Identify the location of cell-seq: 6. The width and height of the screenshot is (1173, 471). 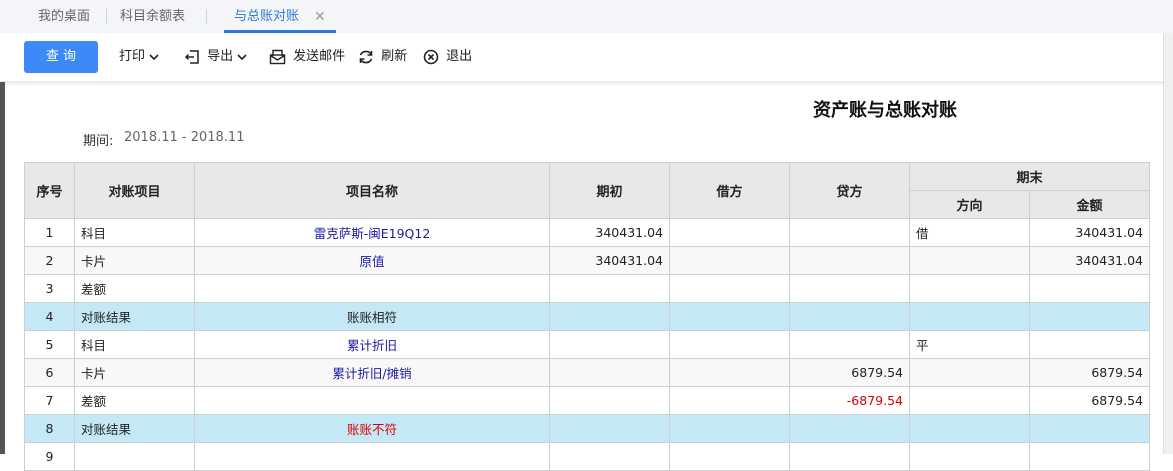
(49, 372).